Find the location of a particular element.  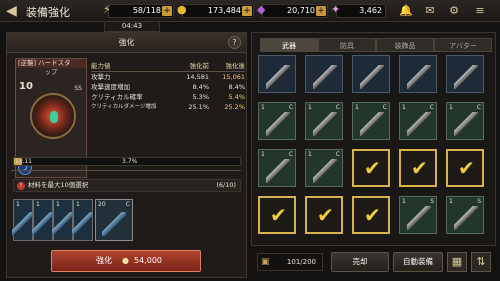

inventory-actions: ▣ 101/200 売却 自動装備 ▦ ⇅ is located at coordinates (373, 263).